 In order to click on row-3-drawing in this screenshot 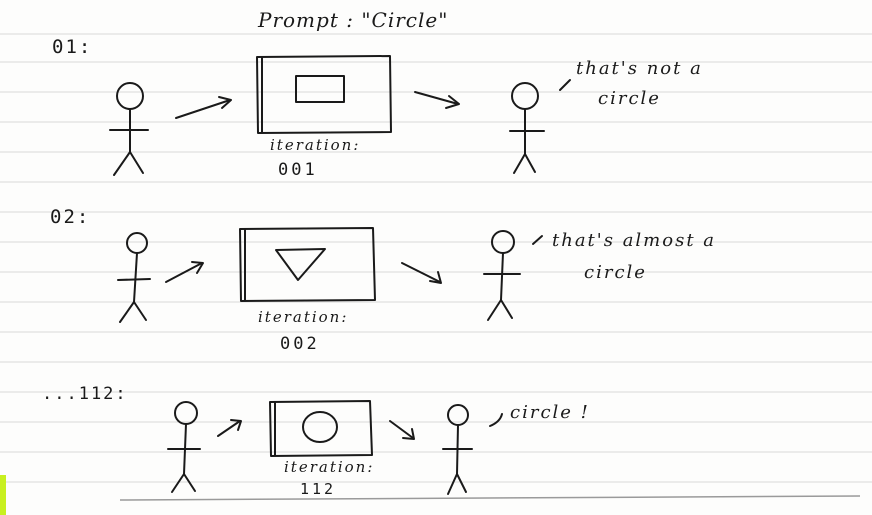, I will do `click(335, 447)`.